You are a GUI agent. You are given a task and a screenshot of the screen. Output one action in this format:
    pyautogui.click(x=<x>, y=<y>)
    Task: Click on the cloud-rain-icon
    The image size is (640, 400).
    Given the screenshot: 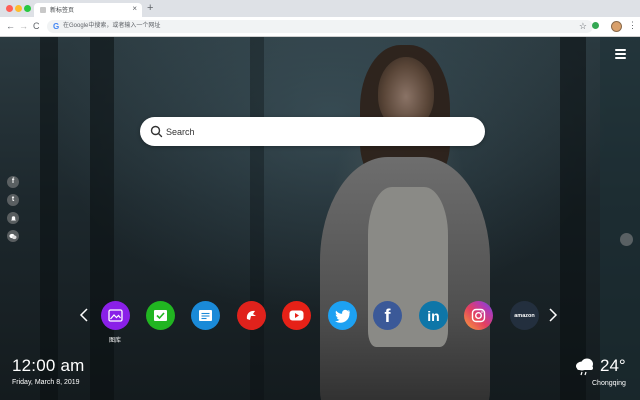 What is the action you would take?
    pyautogui.click(x=585, y=367)
    